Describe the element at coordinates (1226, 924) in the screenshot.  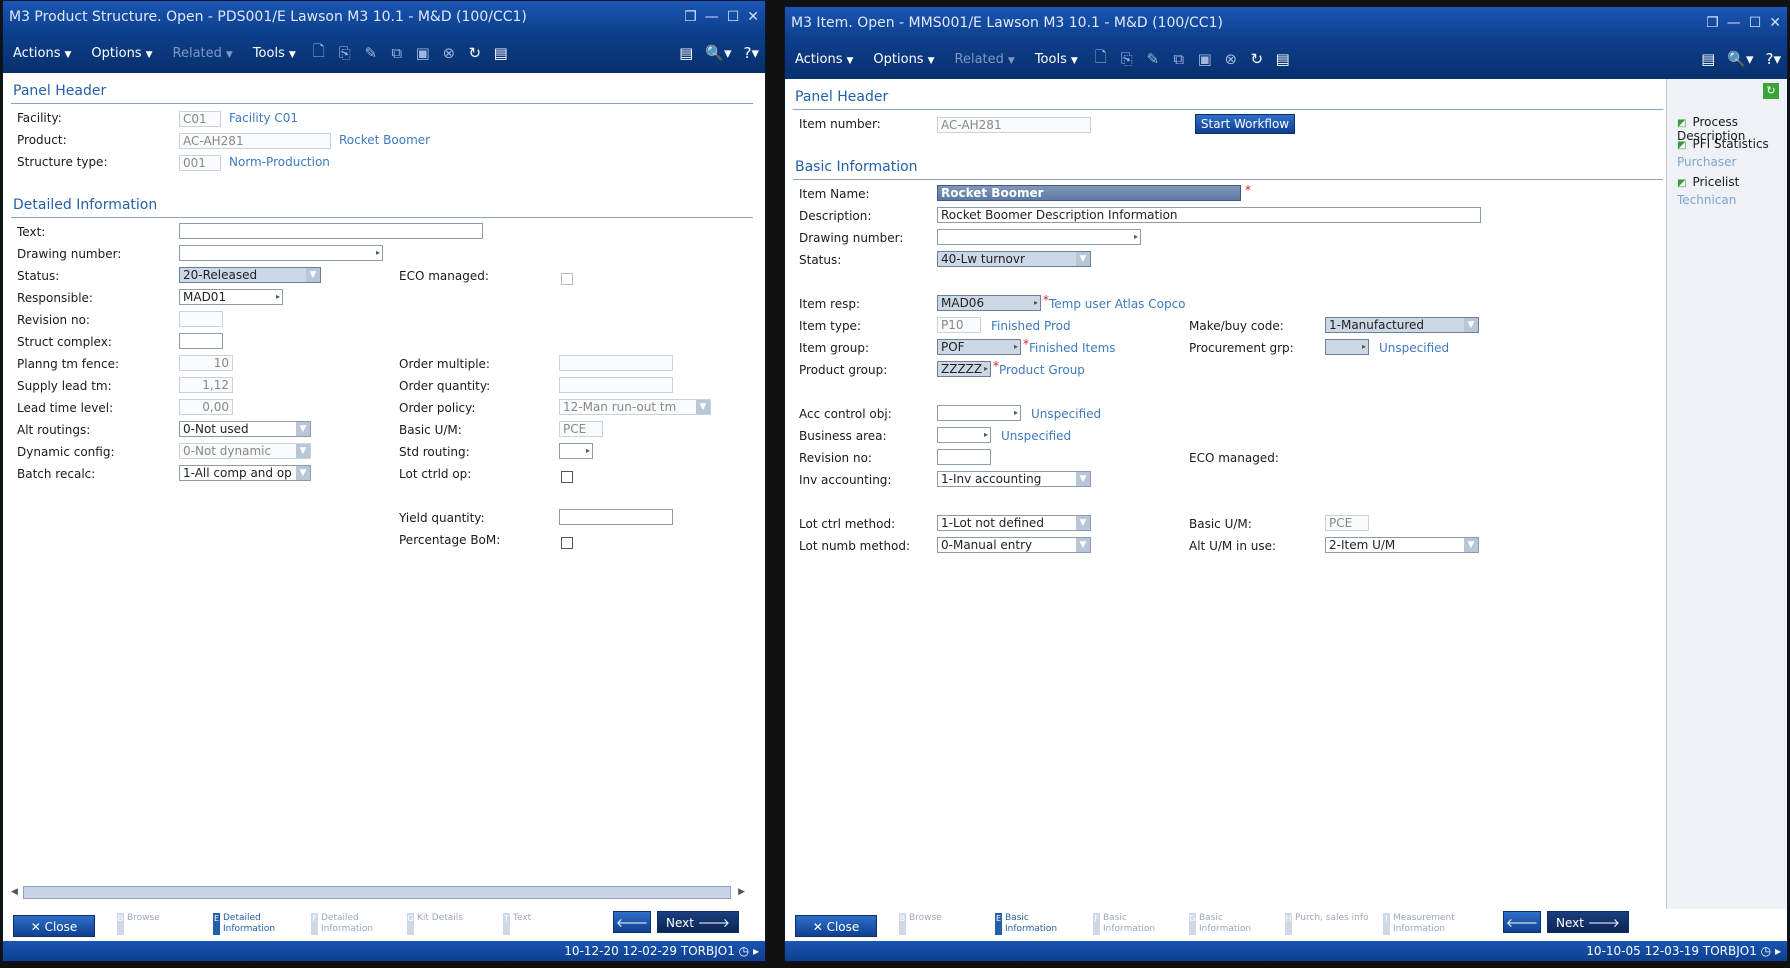
I see `tab-basic-information-g: G Basic Information` at that location.